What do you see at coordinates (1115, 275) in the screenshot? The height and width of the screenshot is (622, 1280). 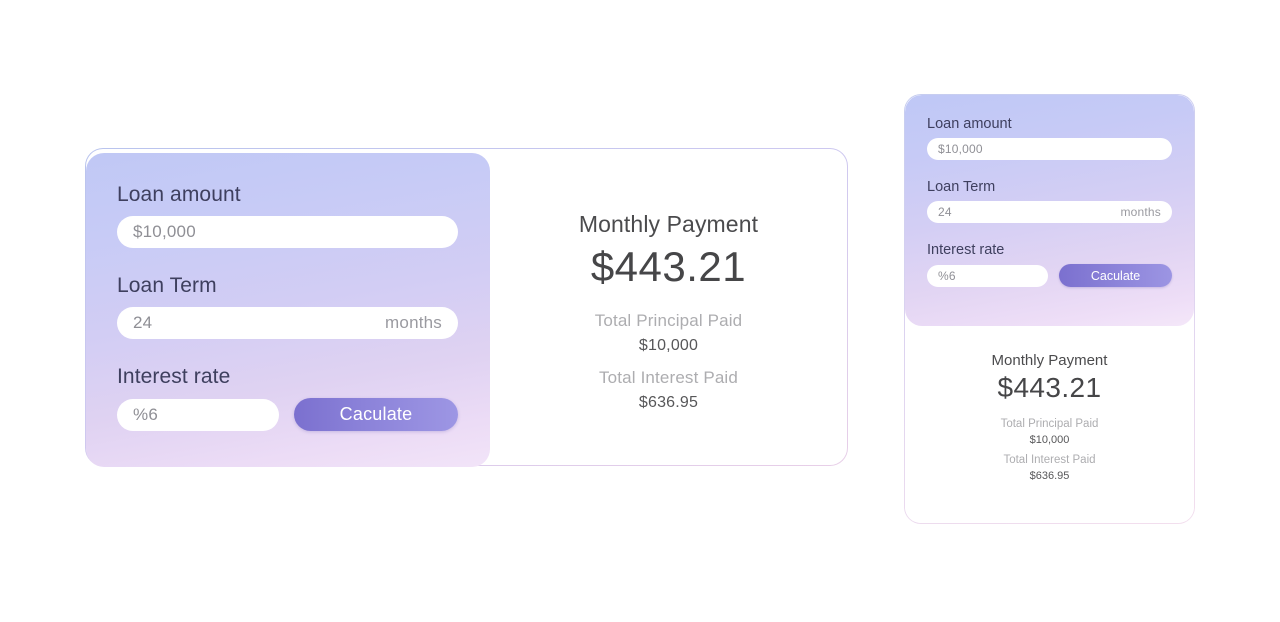 I see `mobile-calculate-button: Caculate` at bounding box center [1115, 275].